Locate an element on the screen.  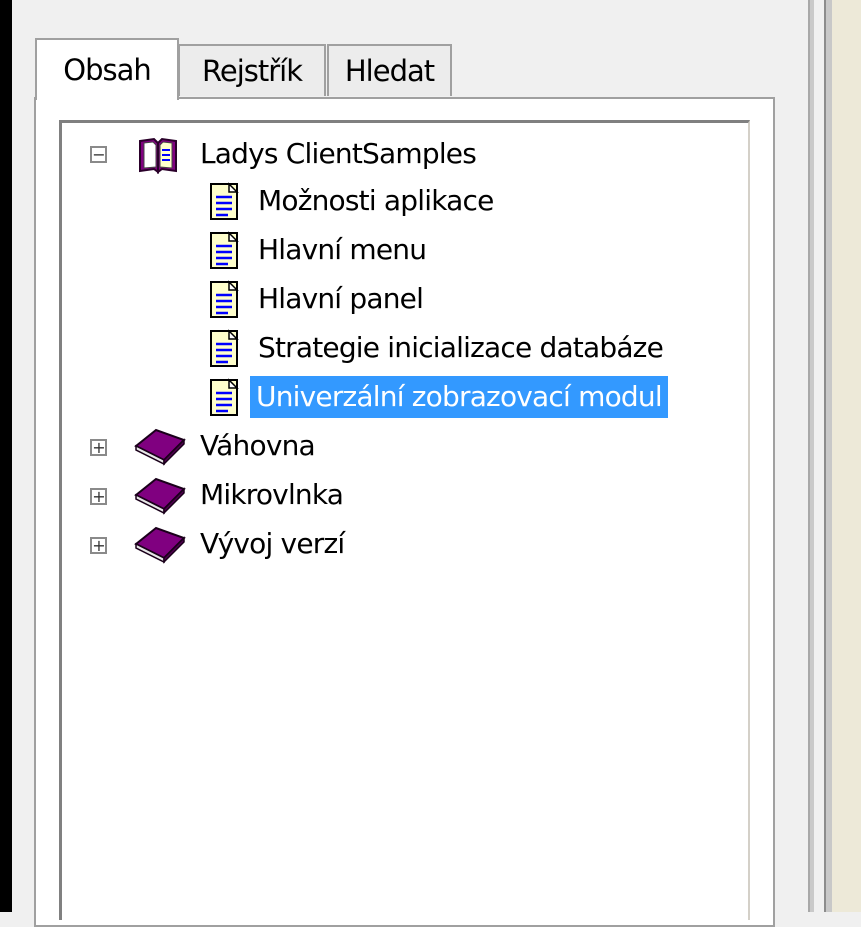
tab-label: Obsah is located at coordinates (107, 70).